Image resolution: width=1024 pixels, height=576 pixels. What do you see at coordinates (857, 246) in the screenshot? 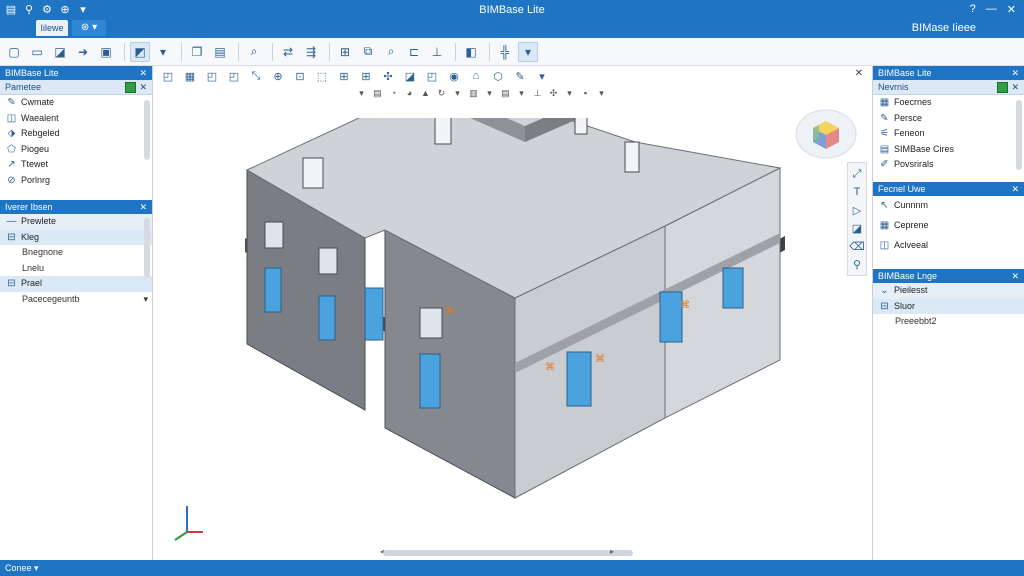
I see `eraser-icon: ⌫` at bounding box center [857, 246].